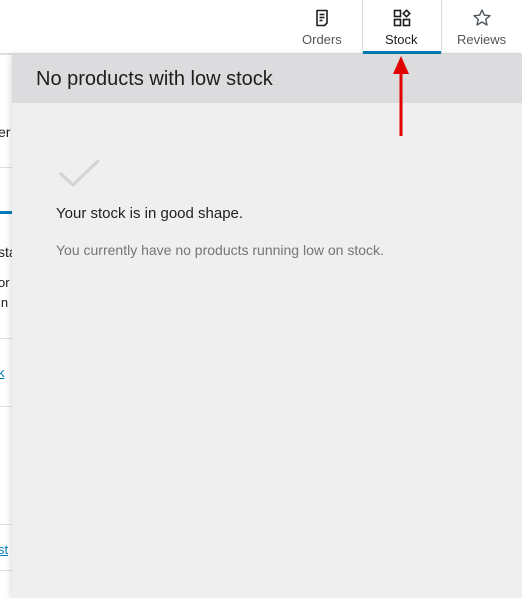 The height and width of the screenshot is (598, 522). I want to click on checkmark-icon, so click(79, 173).